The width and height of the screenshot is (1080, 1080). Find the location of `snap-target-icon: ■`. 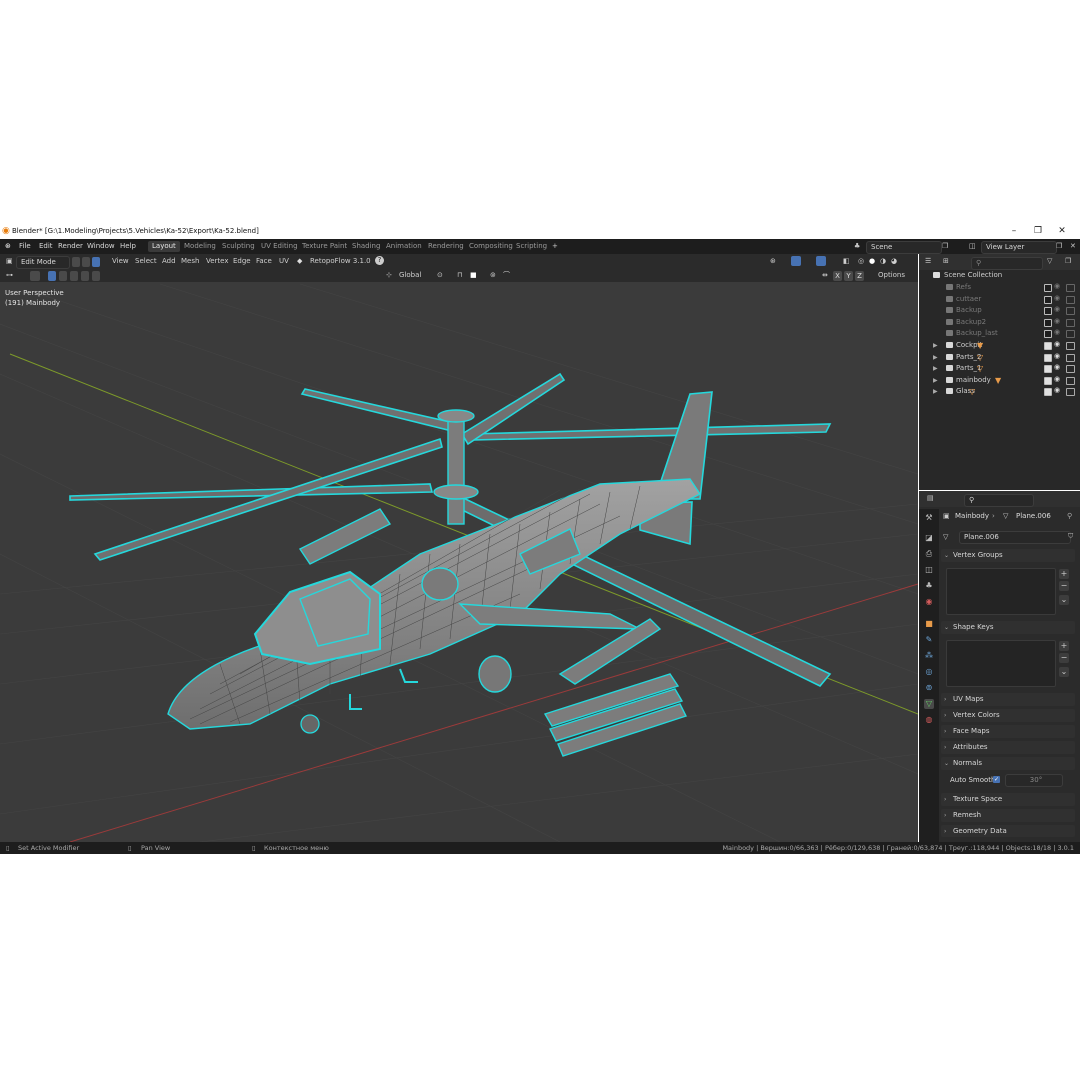

snap-target-icon: ■ is located at coordinates (473, 275).